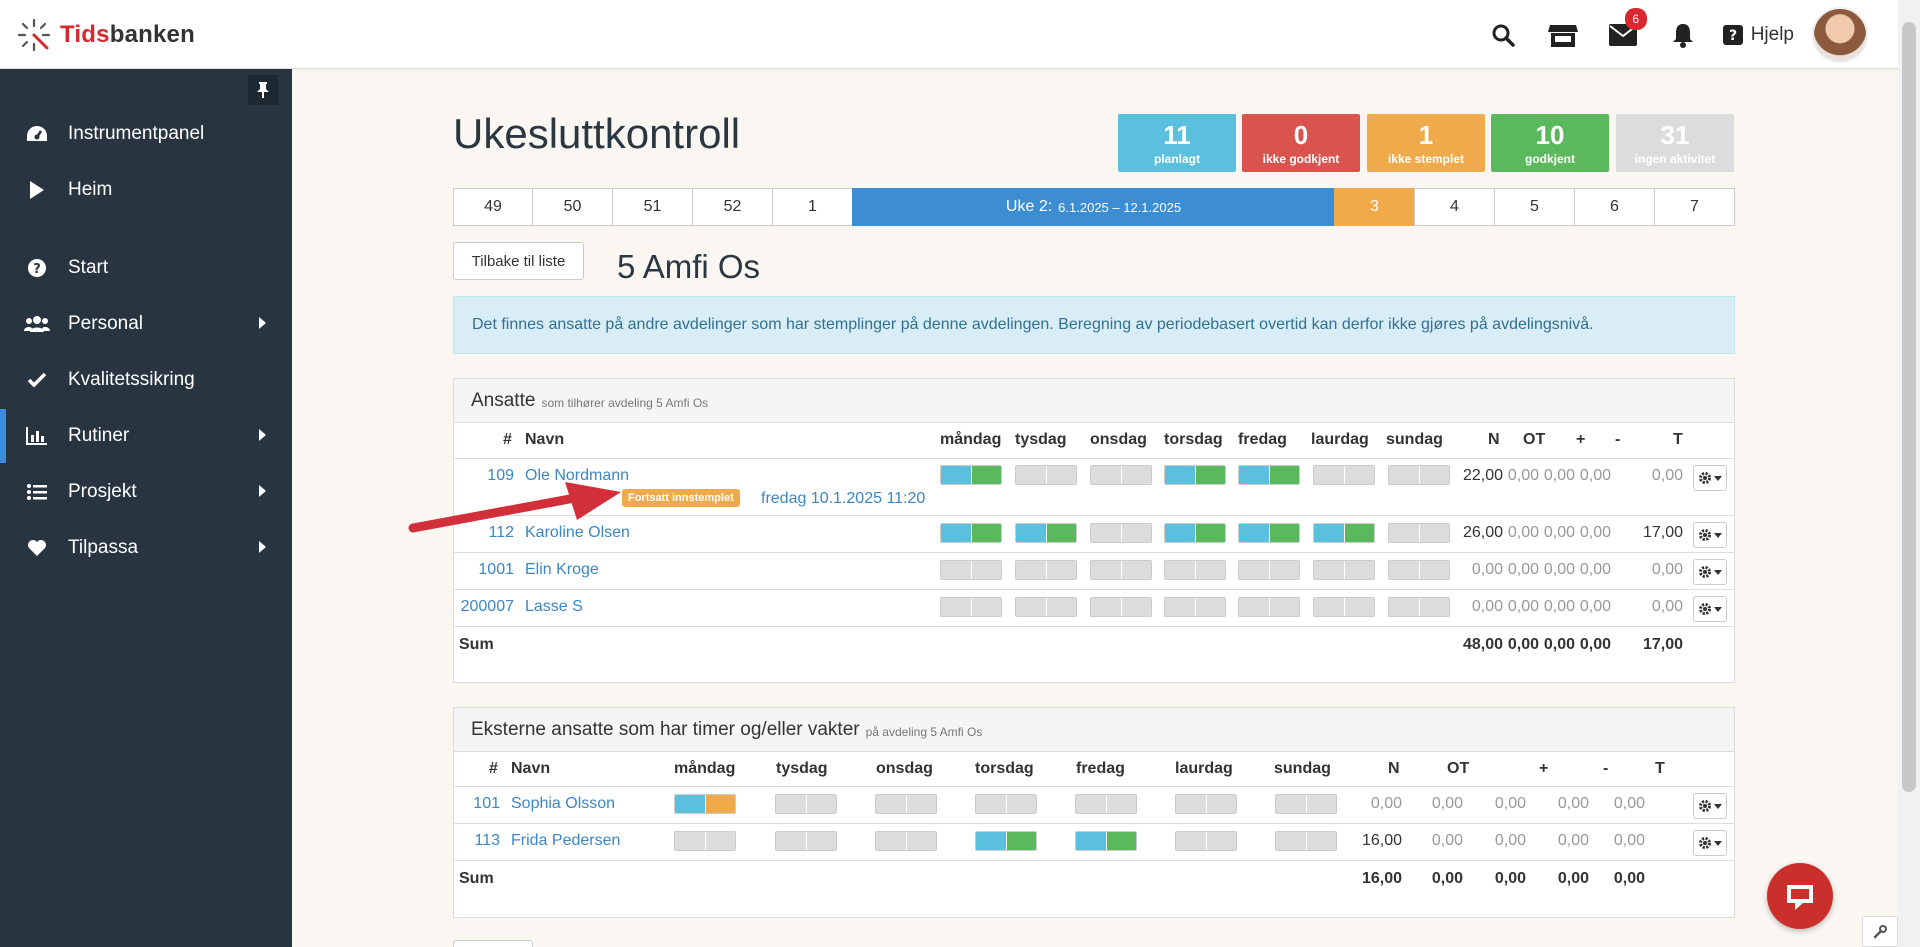 This screenshot has width=1920, height=947. I want to click on employee-id-link: 101, so click(477, 804).